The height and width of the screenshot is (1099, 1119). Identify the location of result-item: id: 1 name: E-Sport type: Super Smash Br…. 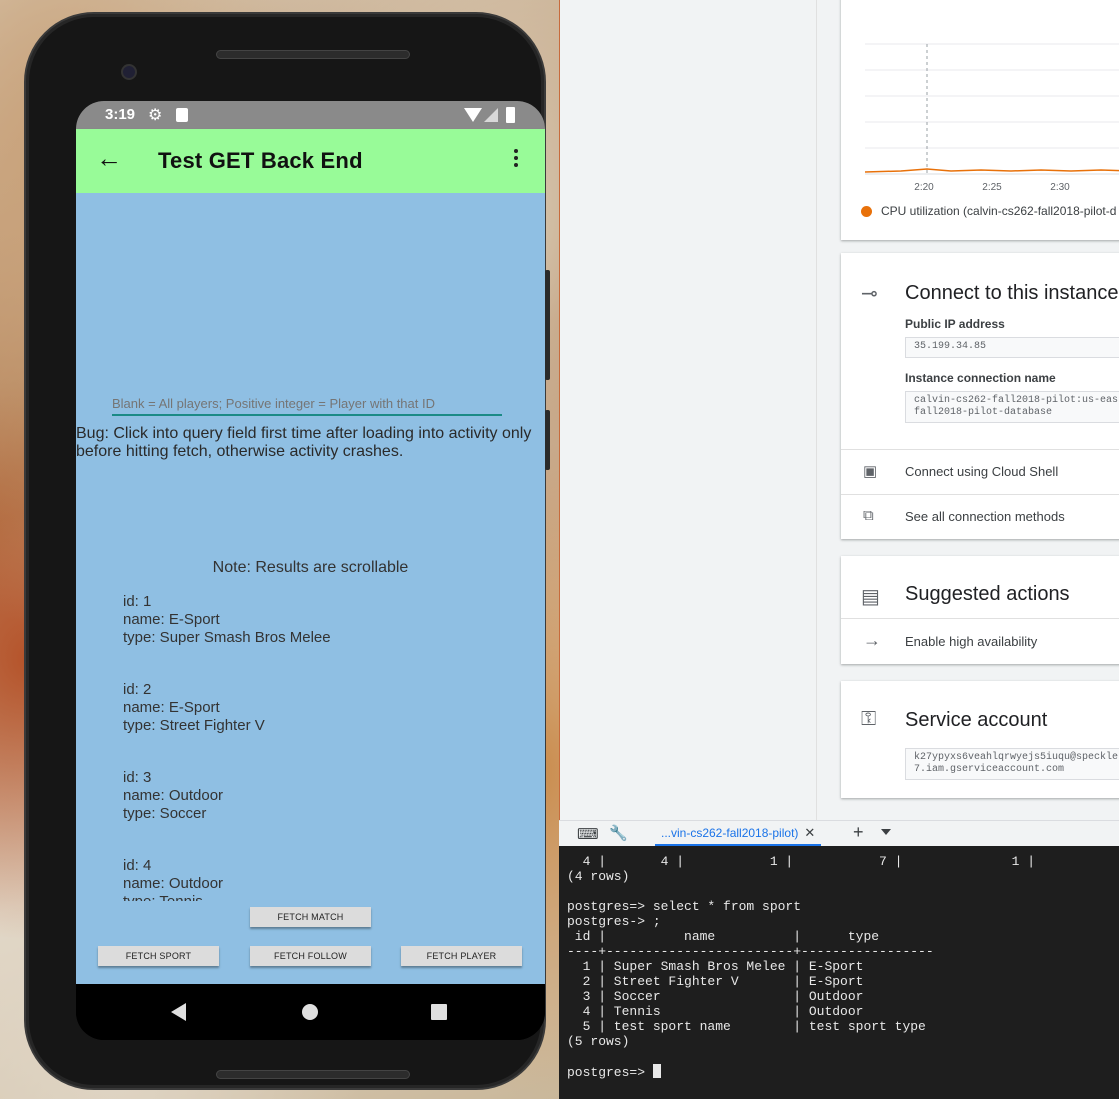
(323, 620).